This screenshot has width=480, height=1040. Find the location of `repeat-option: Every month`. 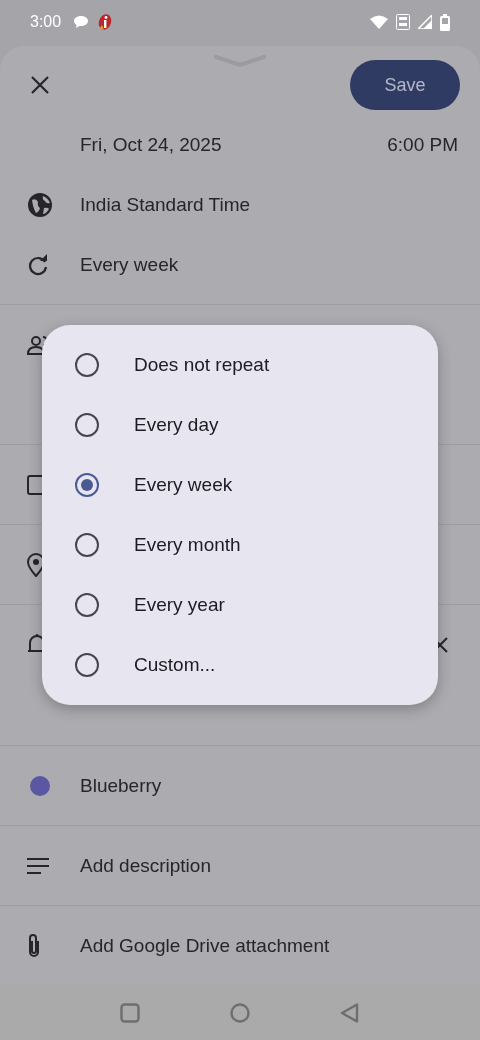

repeat-option: Every month is located at coordinates (240, 545).